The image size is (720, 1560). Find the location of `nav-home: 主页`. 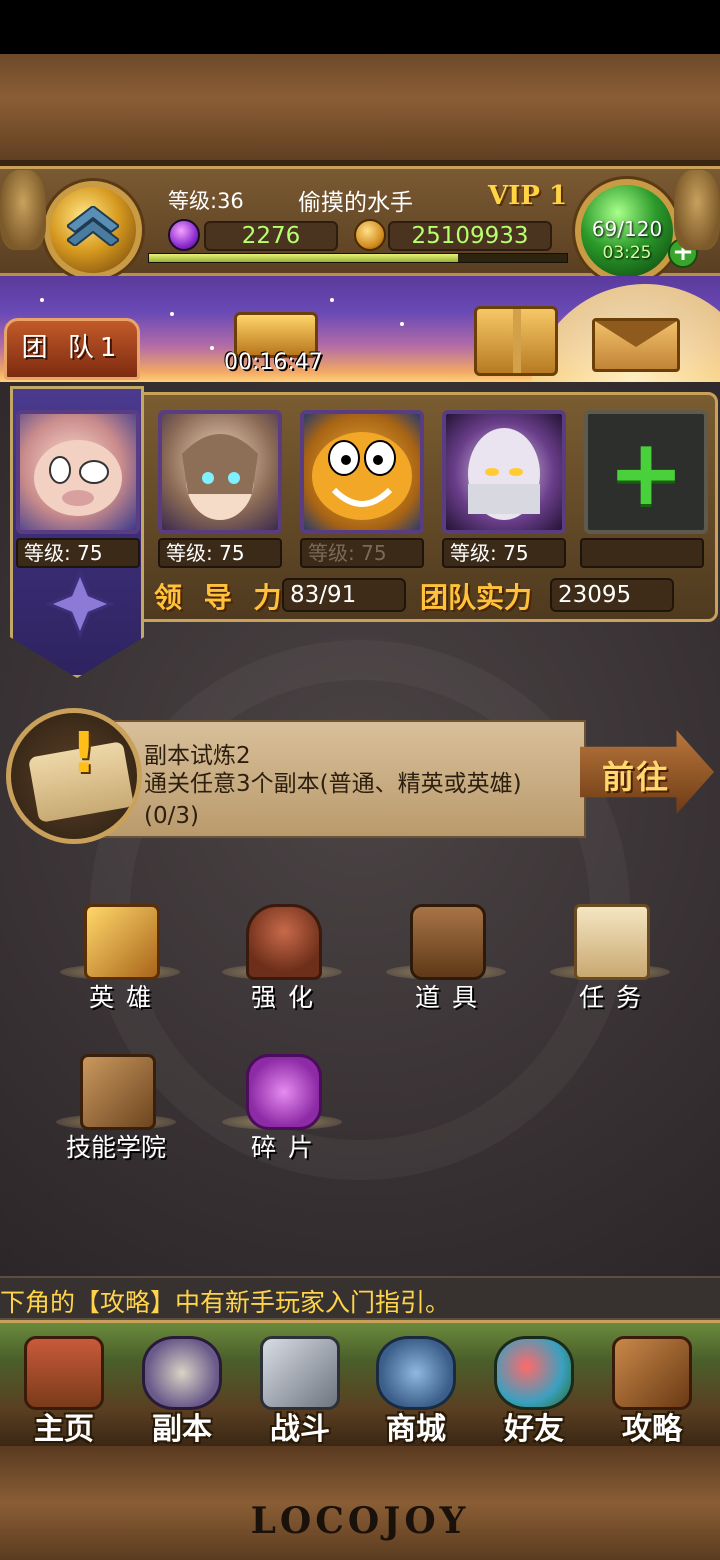

nav-home: 主页 is located at coordinates (64, 1388).